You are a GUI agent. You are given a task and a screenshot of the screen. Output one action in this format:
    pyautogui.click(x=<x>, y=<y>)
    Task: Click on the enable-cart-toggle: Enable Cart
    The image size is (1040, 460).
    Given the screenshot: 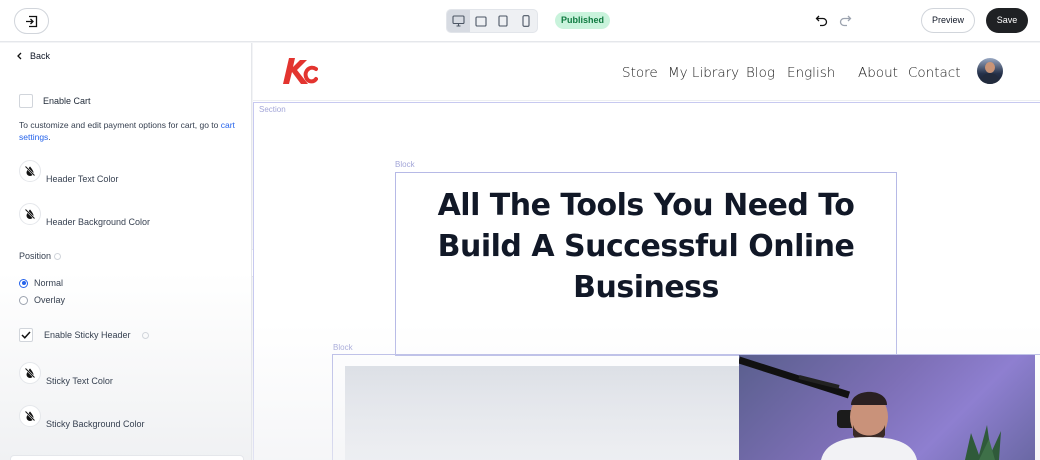 What is the action you would take?
    pyautogui.click(x=55, y=101)
    